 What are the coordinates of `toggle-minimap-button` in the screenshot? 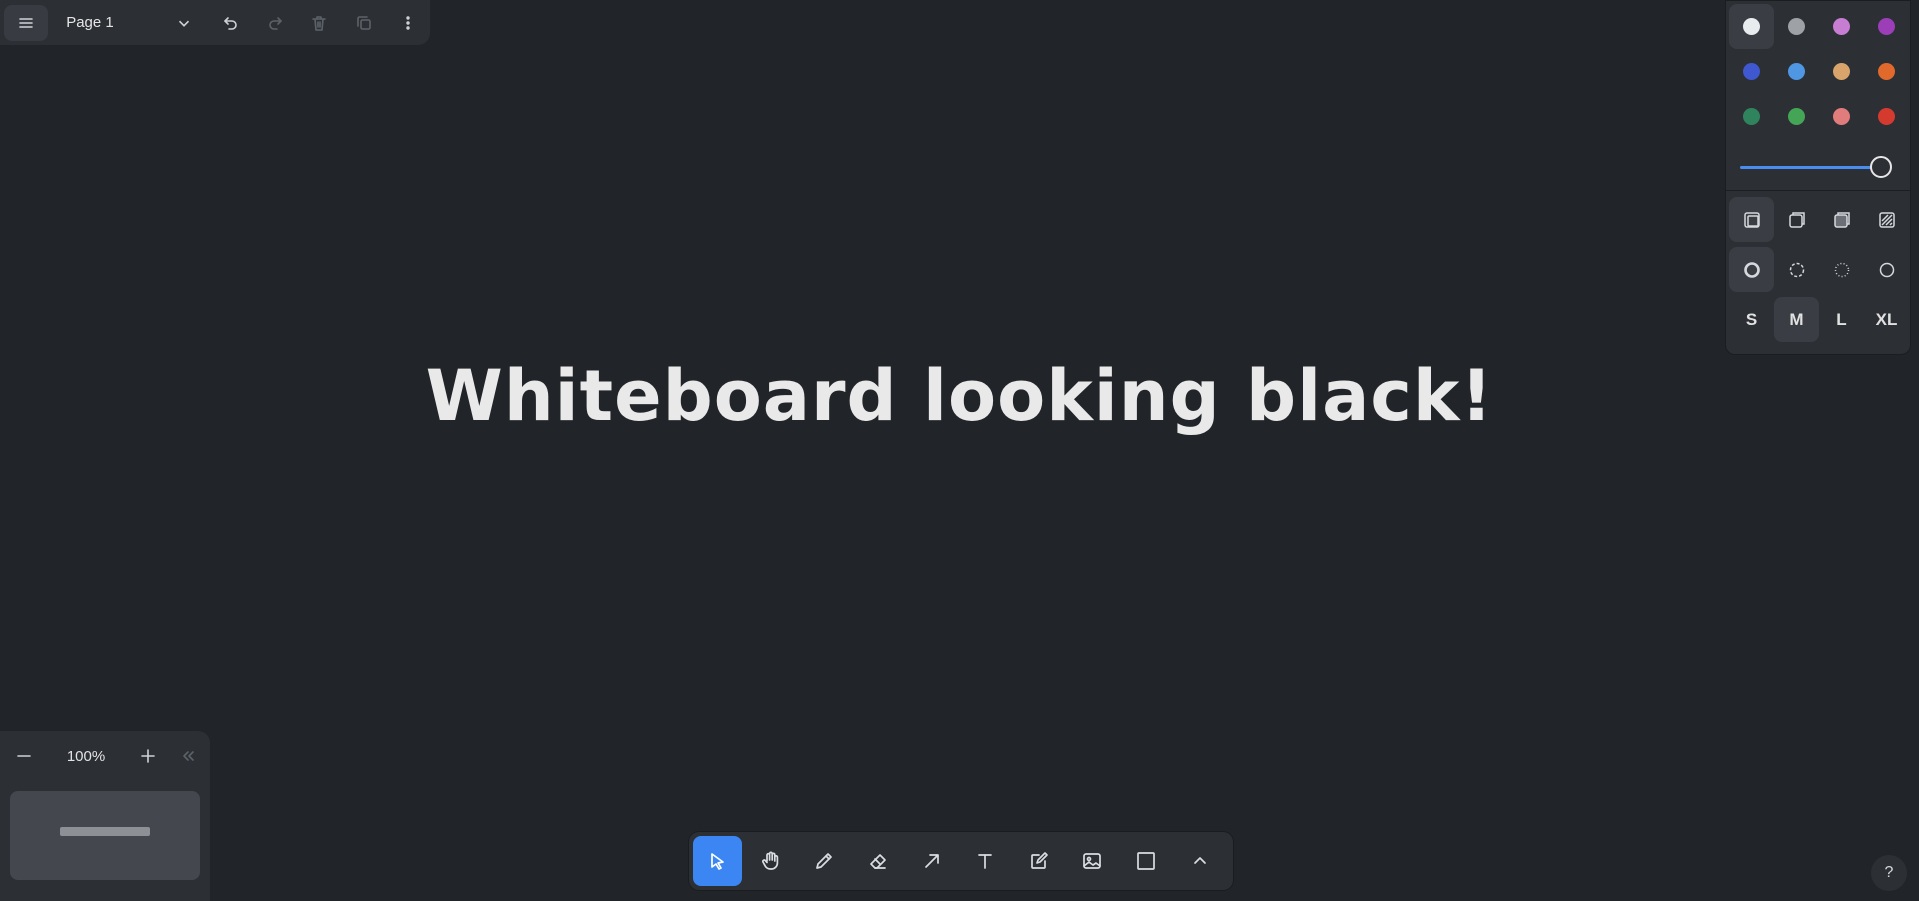 It's located at (188, 756).